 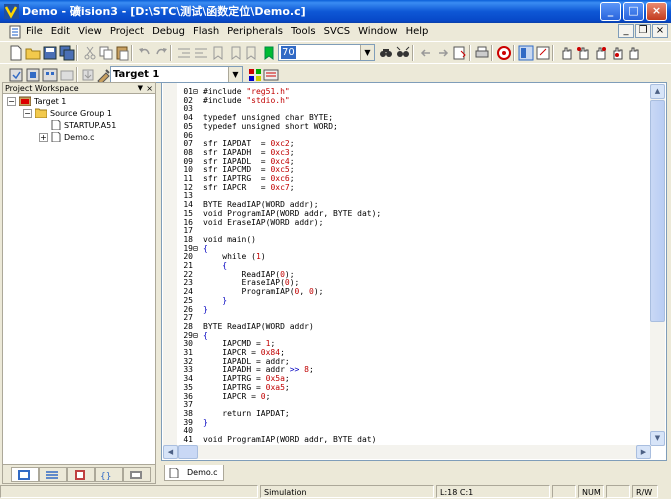 What do you see at coordinates (219, 256) in the screenshot?
I see `code-line: 20 while (1)` at bounding box center [219, 256].